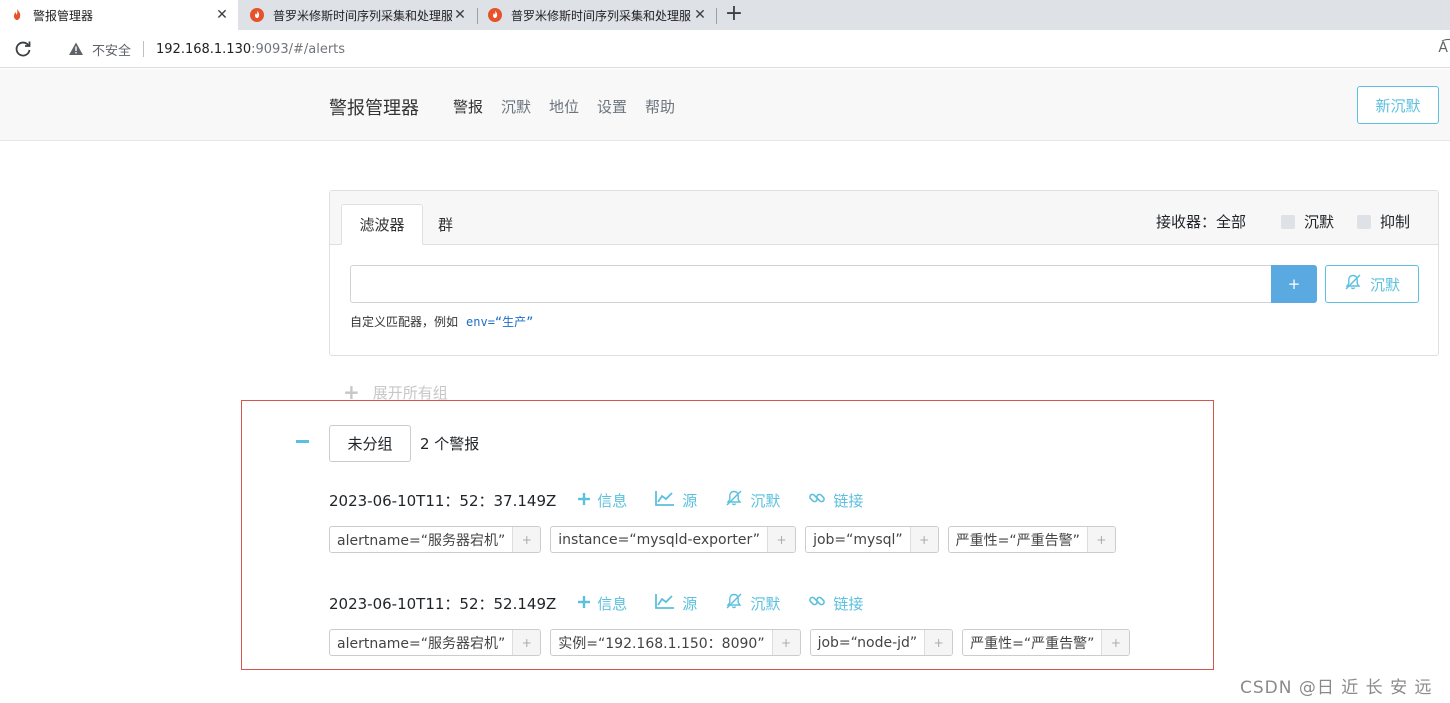 This screenshot has height=703, width=1450. I want to click on silence-filter-button: 沉默, so click(1372, 284).